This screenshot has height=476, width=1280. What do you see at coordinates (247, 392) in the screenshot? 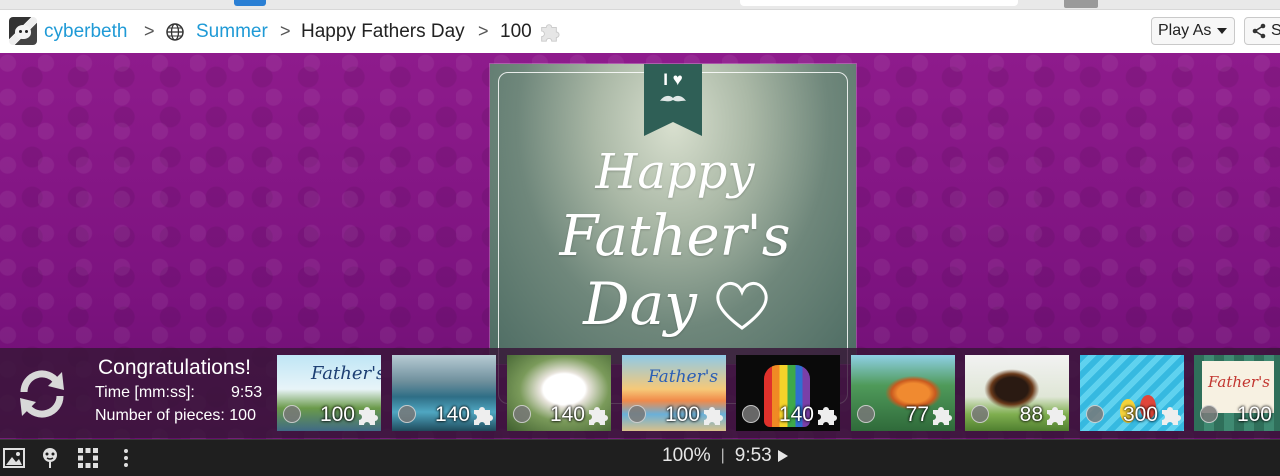
I see `time-value: 9:53` at bounding box center [247, 392].